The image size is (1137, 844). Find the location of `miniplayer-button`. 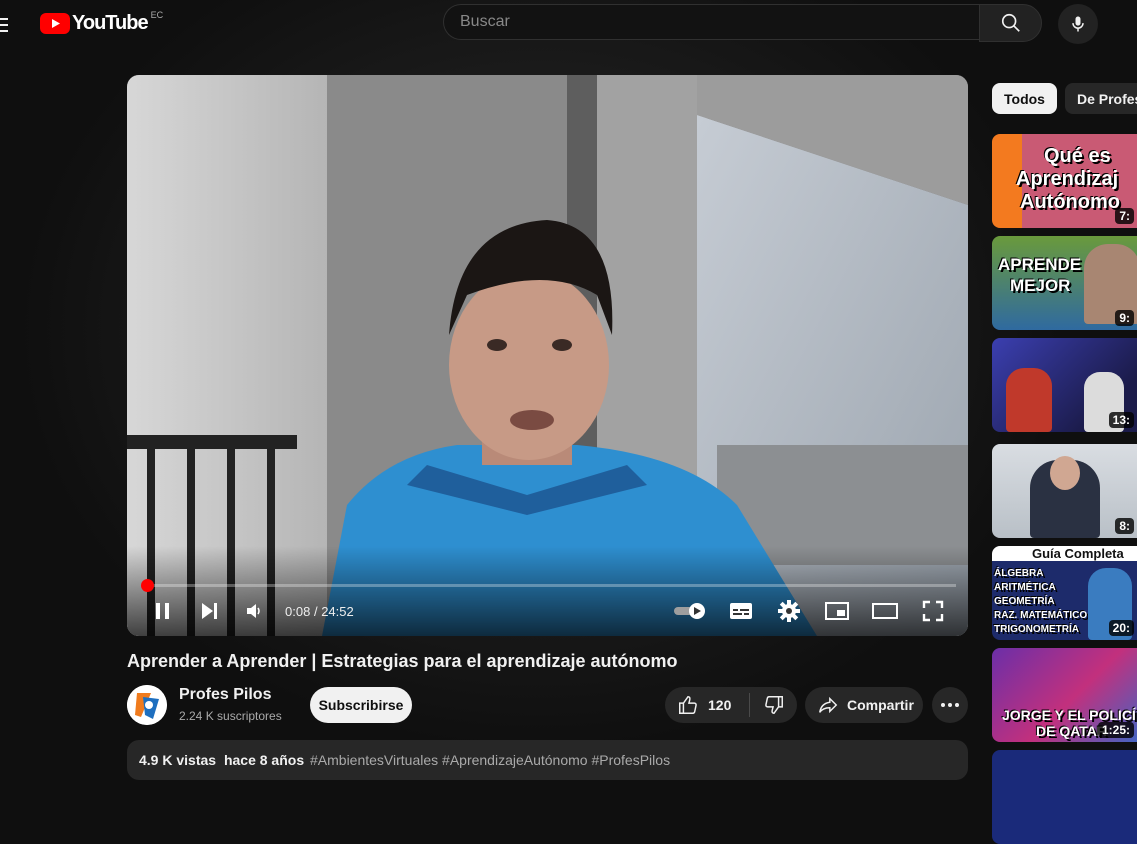

miniplayer-button is located at coordinates (837, 611).